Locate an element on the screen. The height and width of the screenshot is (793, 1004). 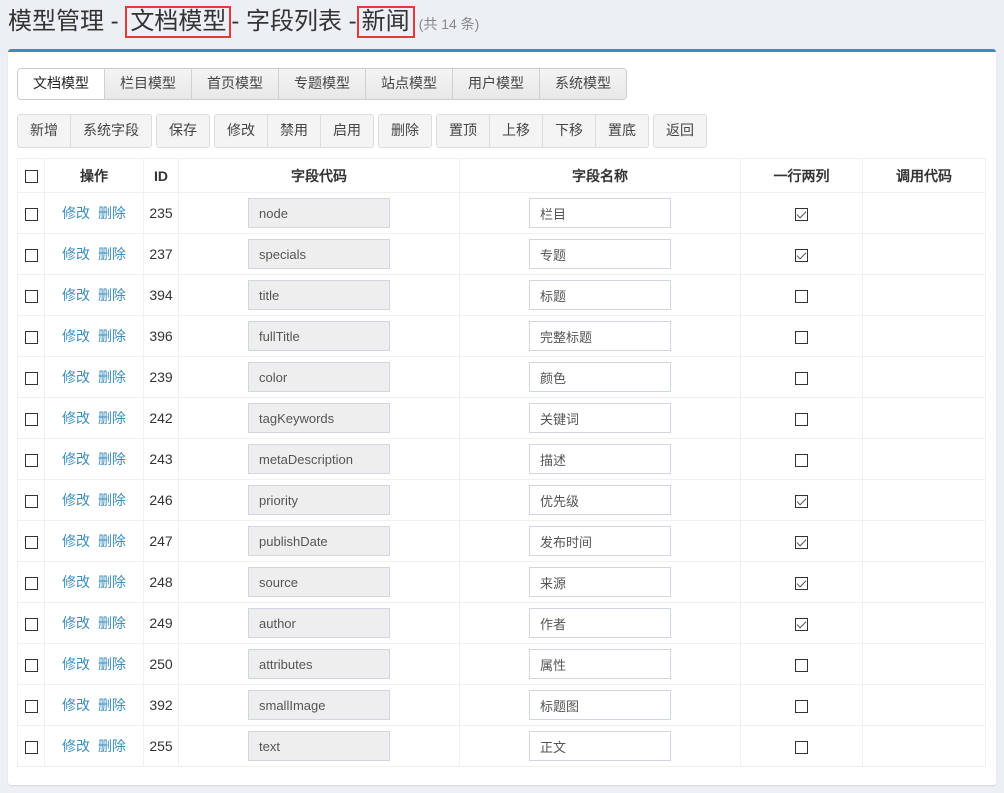
move-up-button: 上移 is located at coordinates (515, 131).